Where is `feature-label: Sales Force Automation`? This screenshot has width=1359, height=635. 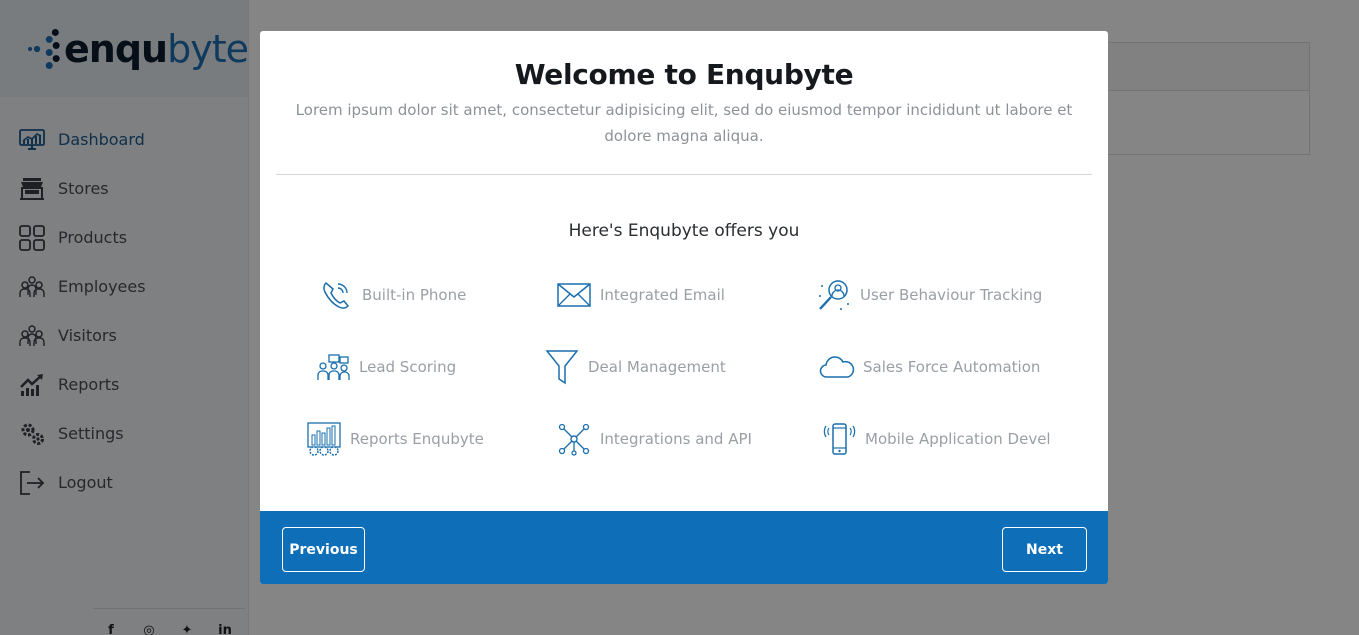 feature-label: Sales Force Automation is located at coordinates (952, 367).